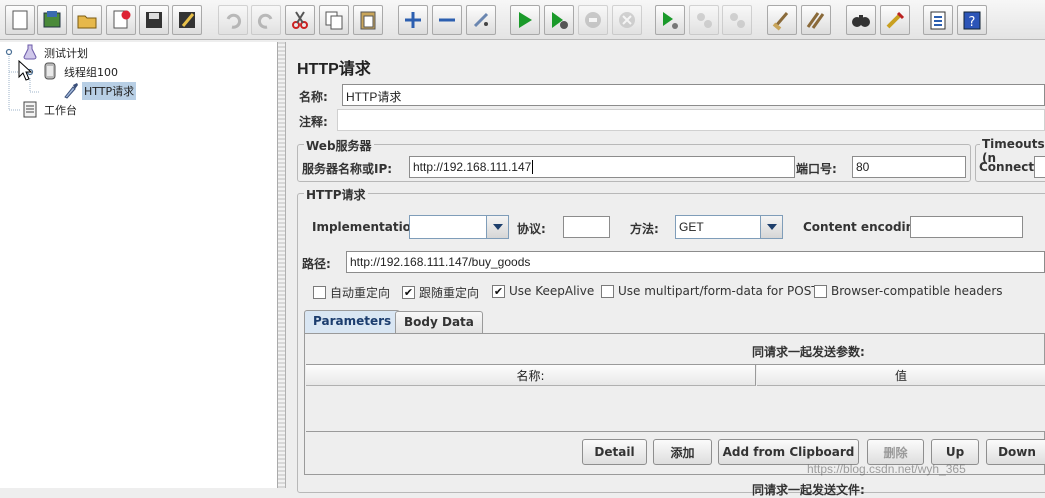 The height and width of the screenshot is (498, 1045). What do you see at coordinates (691, 120) in the screenshot?
I see `comment-input` at bounding box center [691, 120].